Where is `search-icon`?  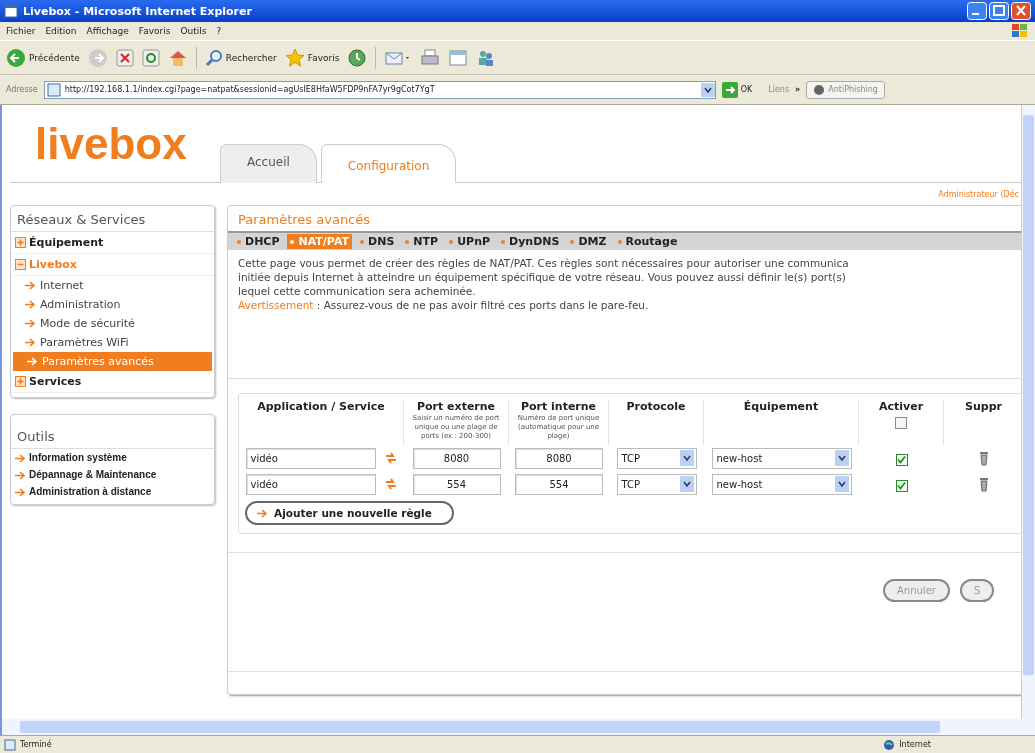
search-icon is located at coordinates (213, 57).